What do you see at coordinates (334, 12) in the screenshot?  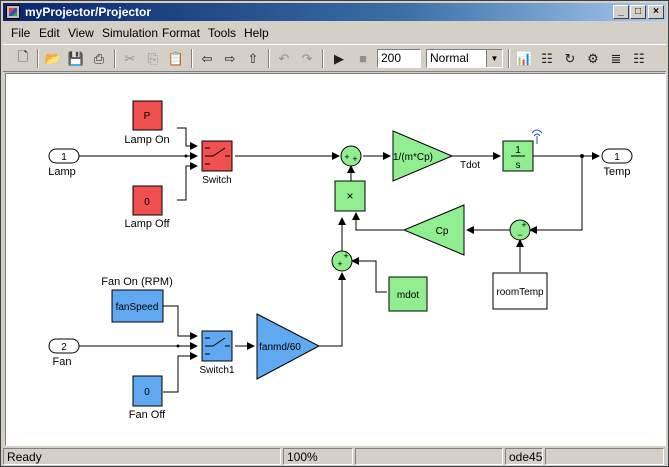 I see `title-bar: myProjector/Projector _ □ ×` at bounding box center [334, 12].